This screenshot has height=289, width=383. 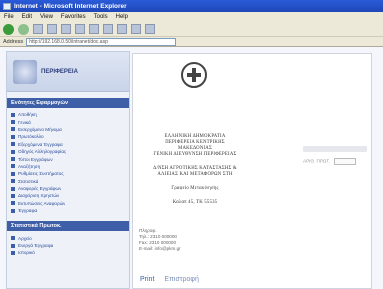 What do you see at coordinates (68, 121) in the screenshot?
I see `sidebar-item: Γενικά` at bounding box center [68, 121].